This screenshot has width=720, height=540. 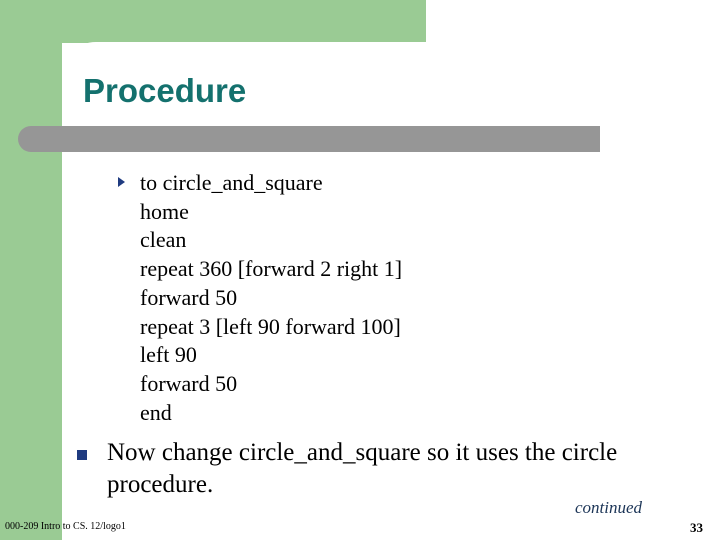 What do you see at coordinates (156, 412) in the screenshot?
I see `code-line: end` at bounding box center [156, 412].